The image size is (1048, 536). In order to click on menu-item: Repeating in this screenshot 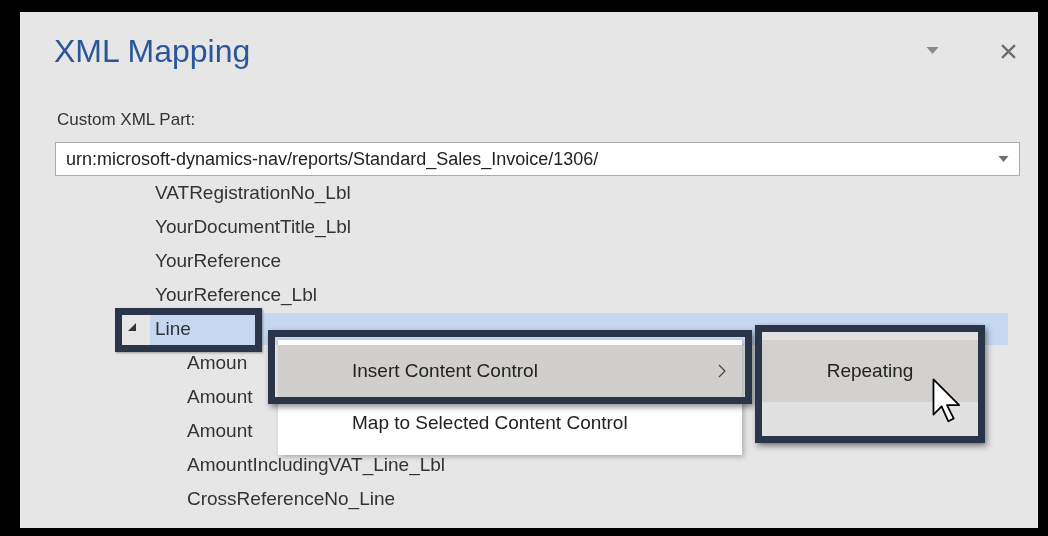, I will do `click(870, 371)`.